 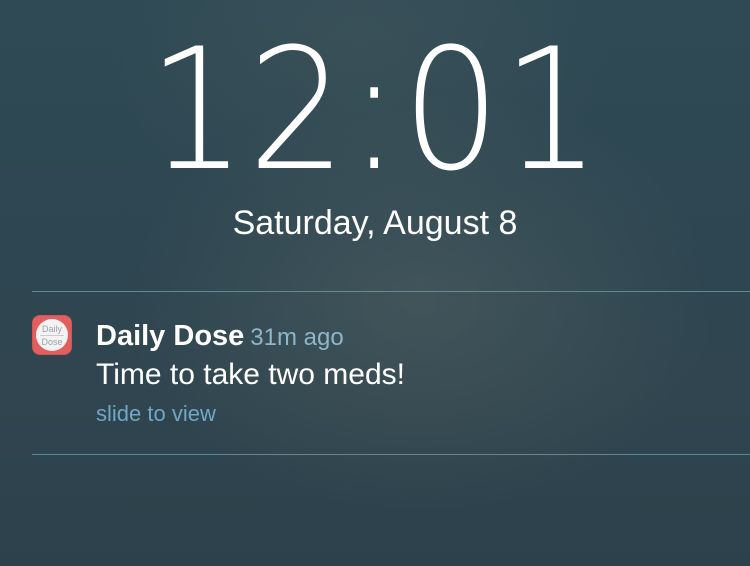 What do you see at coordinates (375, 223) in the screenshot?
I see `date-label: Saturday, August 8` at bounding box center [375, 223].